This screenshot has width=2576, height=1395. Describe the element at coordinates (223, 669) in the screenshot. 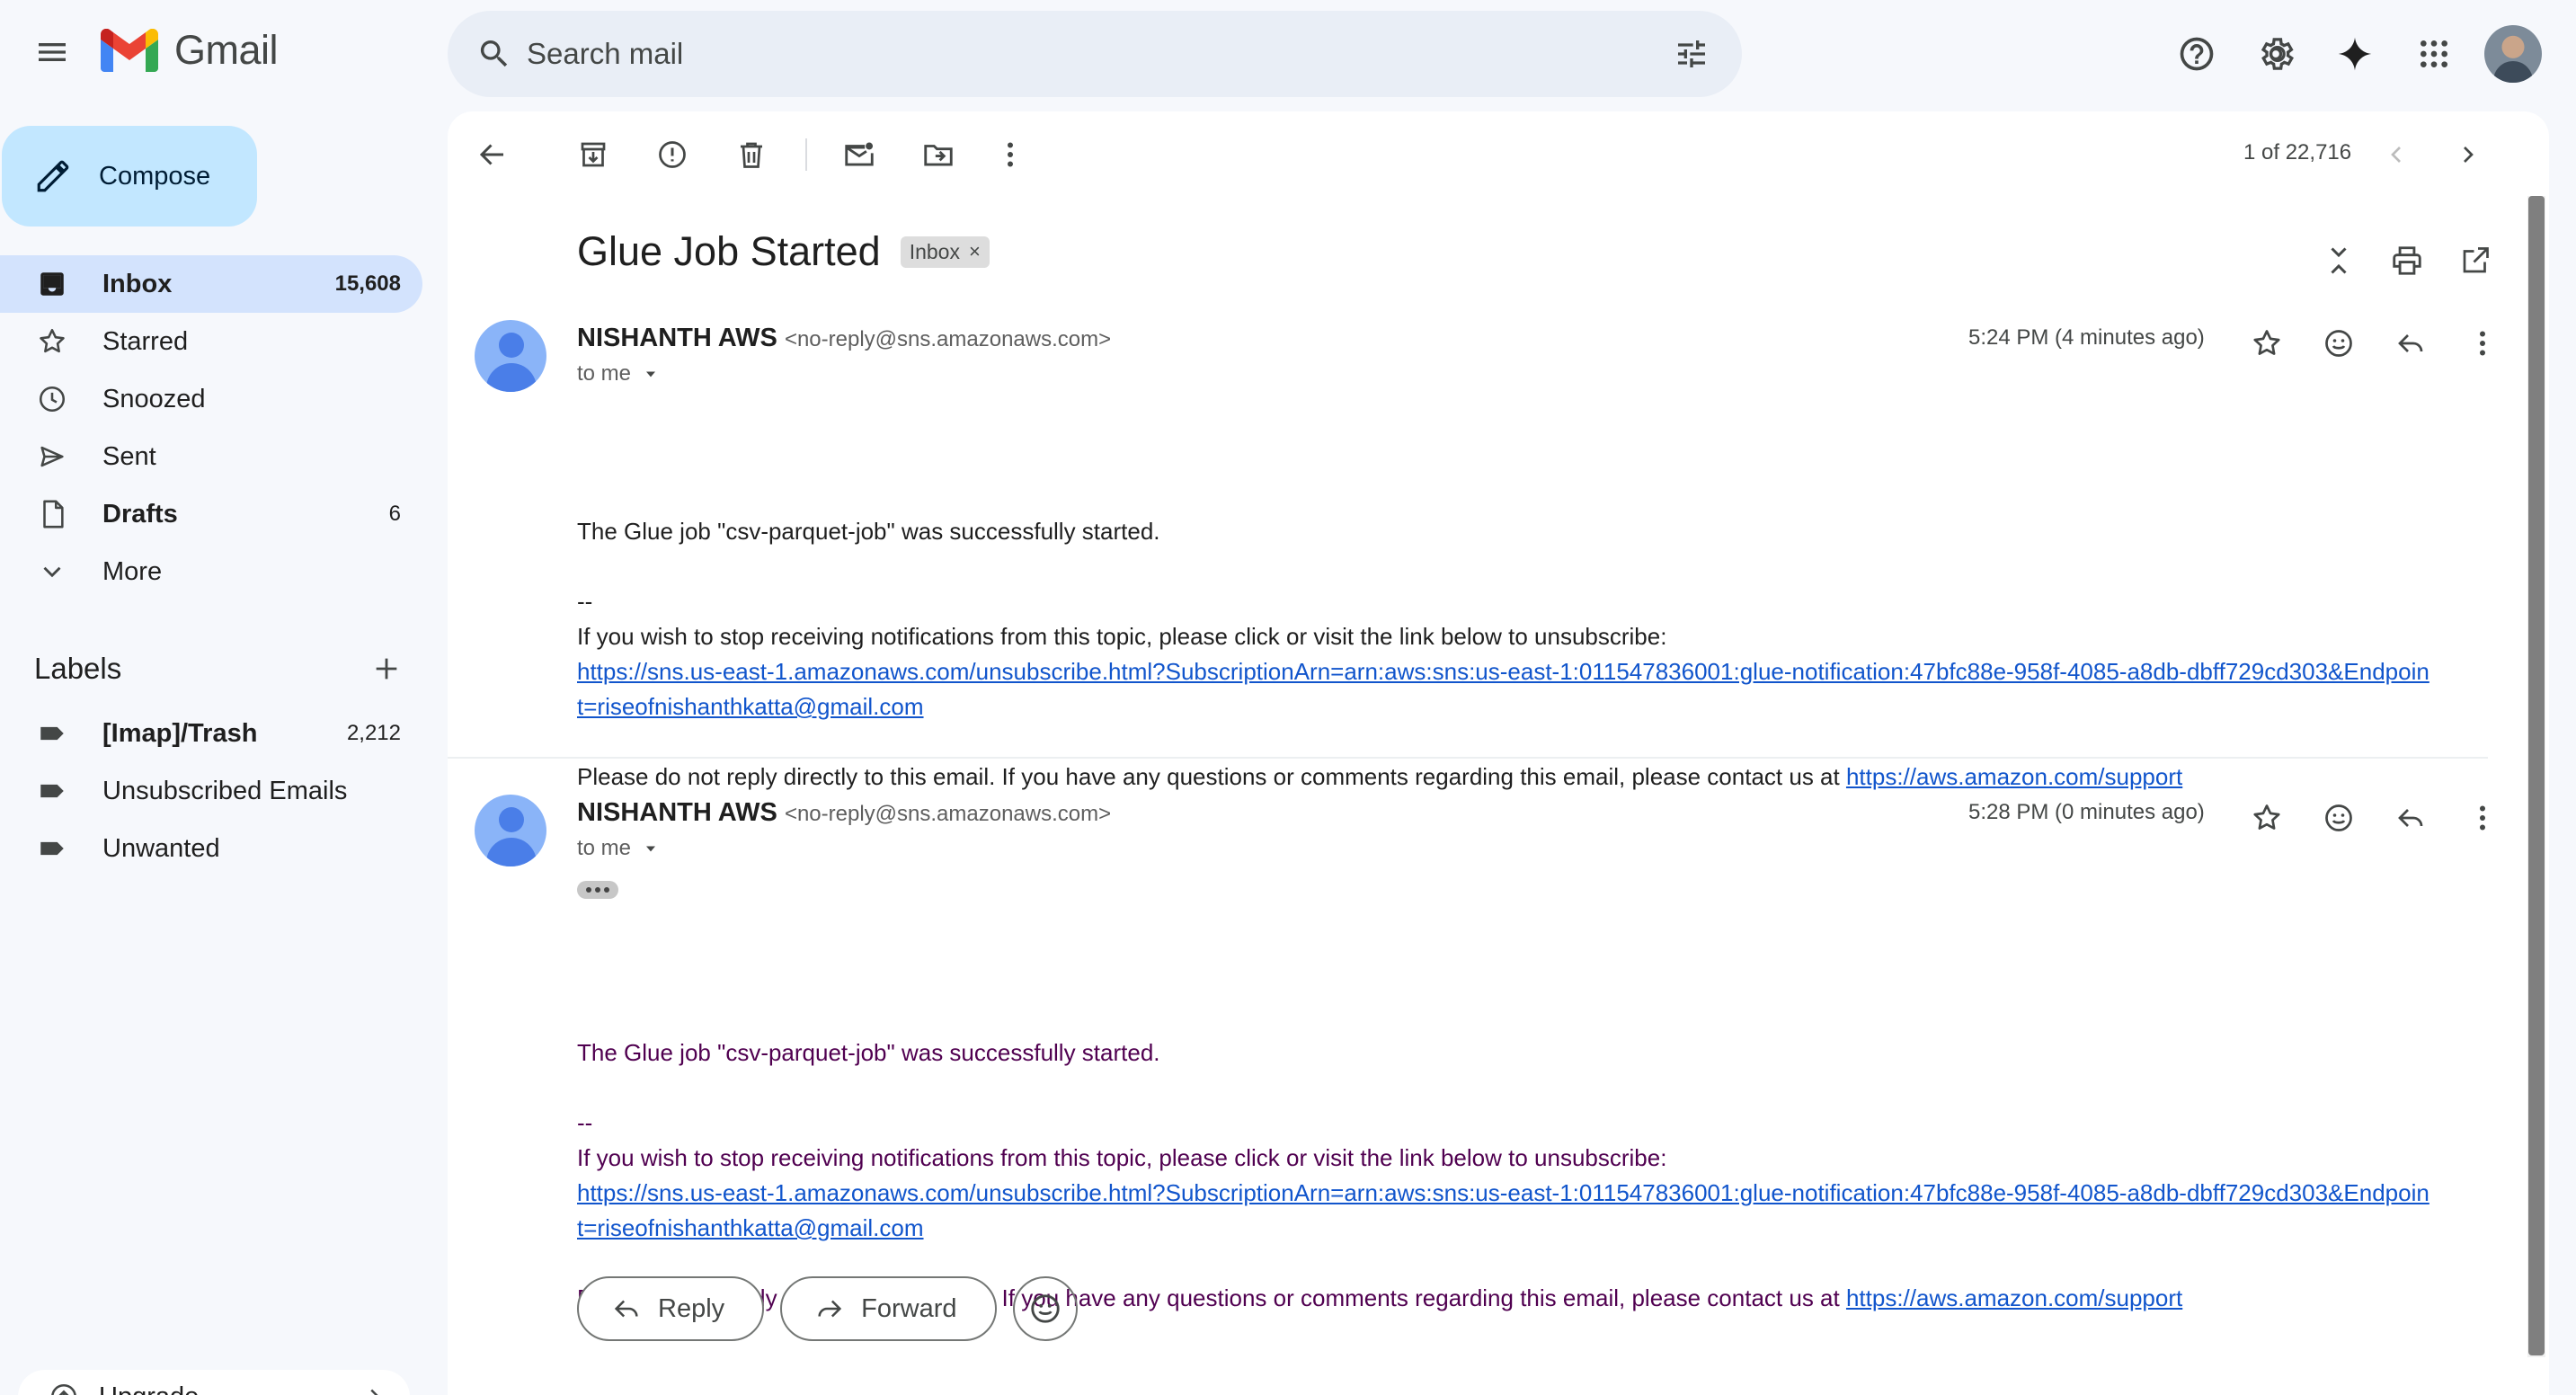

I see `labels-header: Labels` at that location.